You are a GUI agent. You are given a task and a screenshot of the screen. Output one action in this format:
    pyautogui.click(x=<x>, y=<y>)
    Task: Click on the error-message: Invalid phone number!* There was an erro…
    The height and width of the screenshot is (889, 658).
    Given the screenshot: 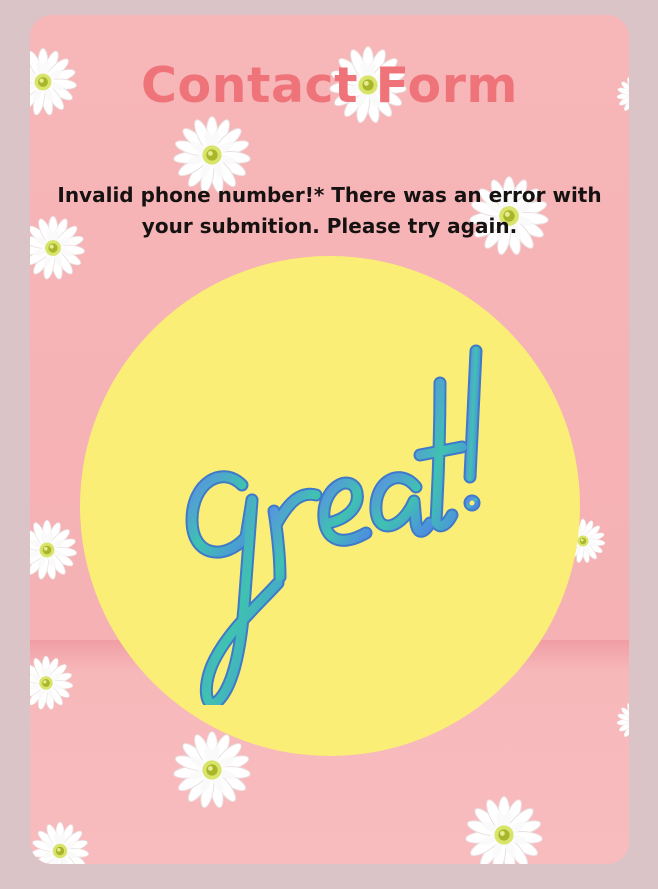 What is the action you would take?
    pyautogui.click(x=329, y=210)
    